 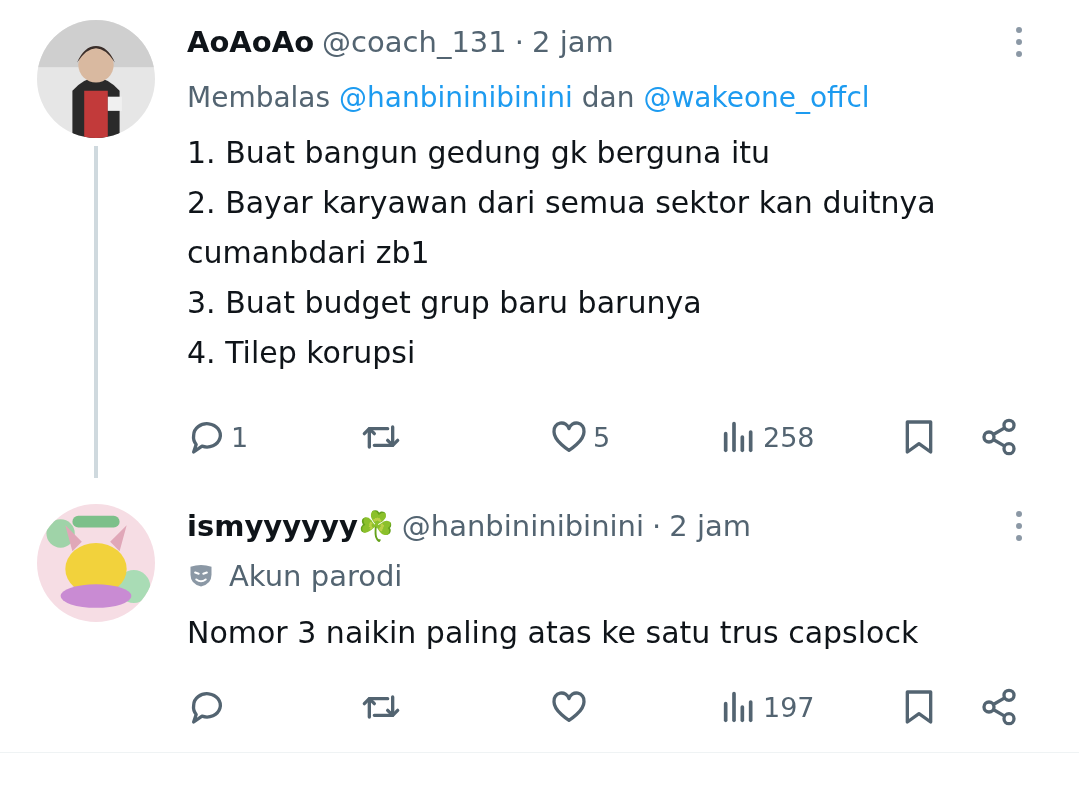 I want to click on handle: @hanbininibinini, so click(x=523, y=526).